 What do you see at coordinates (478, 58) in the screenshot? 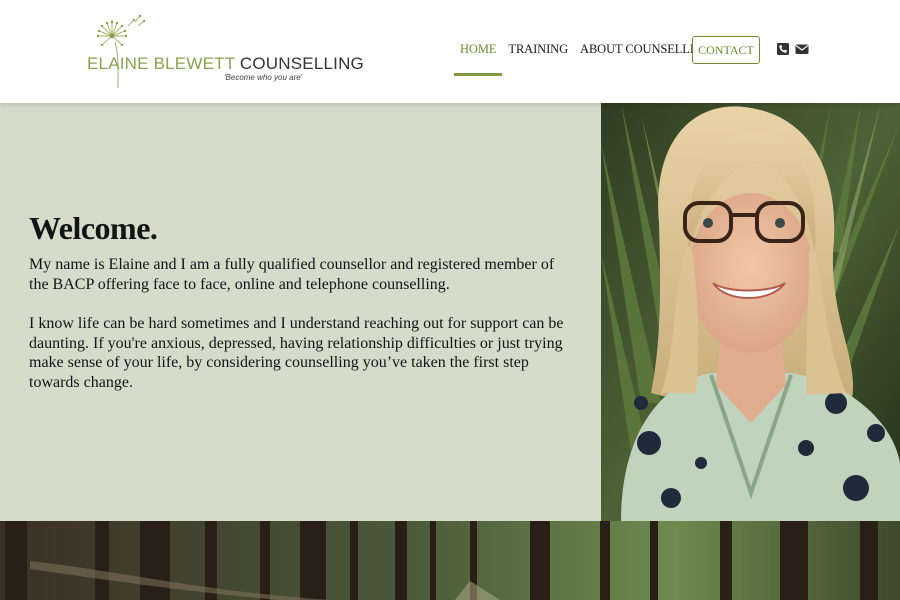
I see `nav-item-home: HOME` at bounding box center [478, 58].